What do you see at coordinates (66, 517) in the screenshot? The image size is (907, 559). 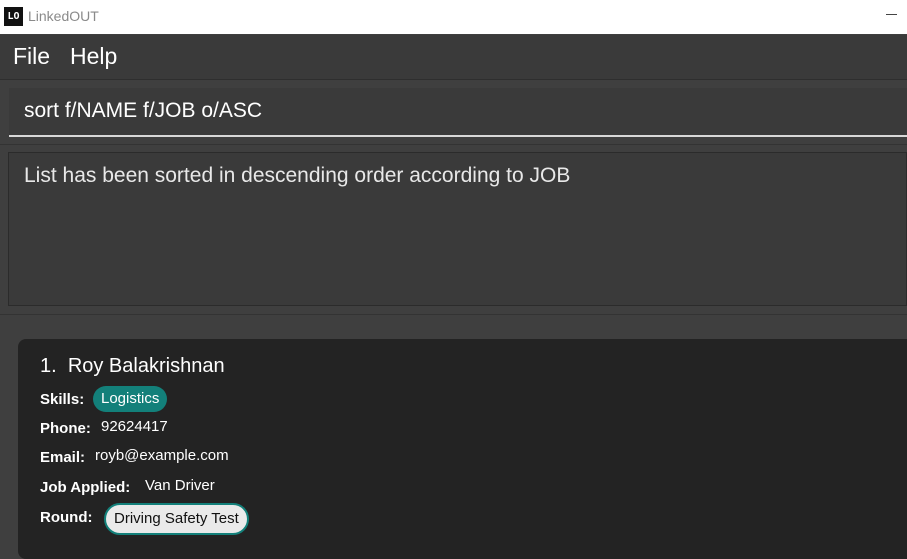 I see `round-label: Round:` at bounding box center [66, 517].